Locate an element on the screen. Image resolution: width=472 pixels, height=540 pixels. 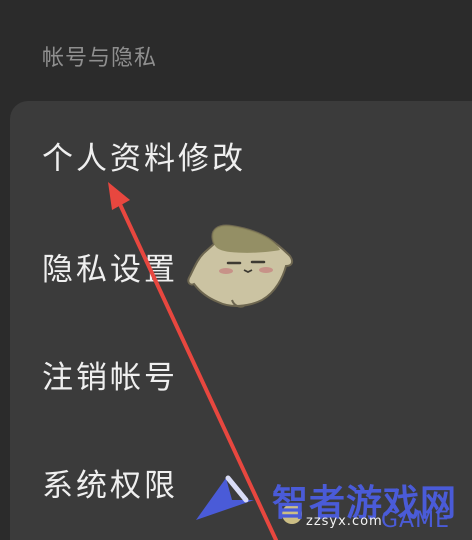
watermark-game: GAME is located at coordinates (415, 520).